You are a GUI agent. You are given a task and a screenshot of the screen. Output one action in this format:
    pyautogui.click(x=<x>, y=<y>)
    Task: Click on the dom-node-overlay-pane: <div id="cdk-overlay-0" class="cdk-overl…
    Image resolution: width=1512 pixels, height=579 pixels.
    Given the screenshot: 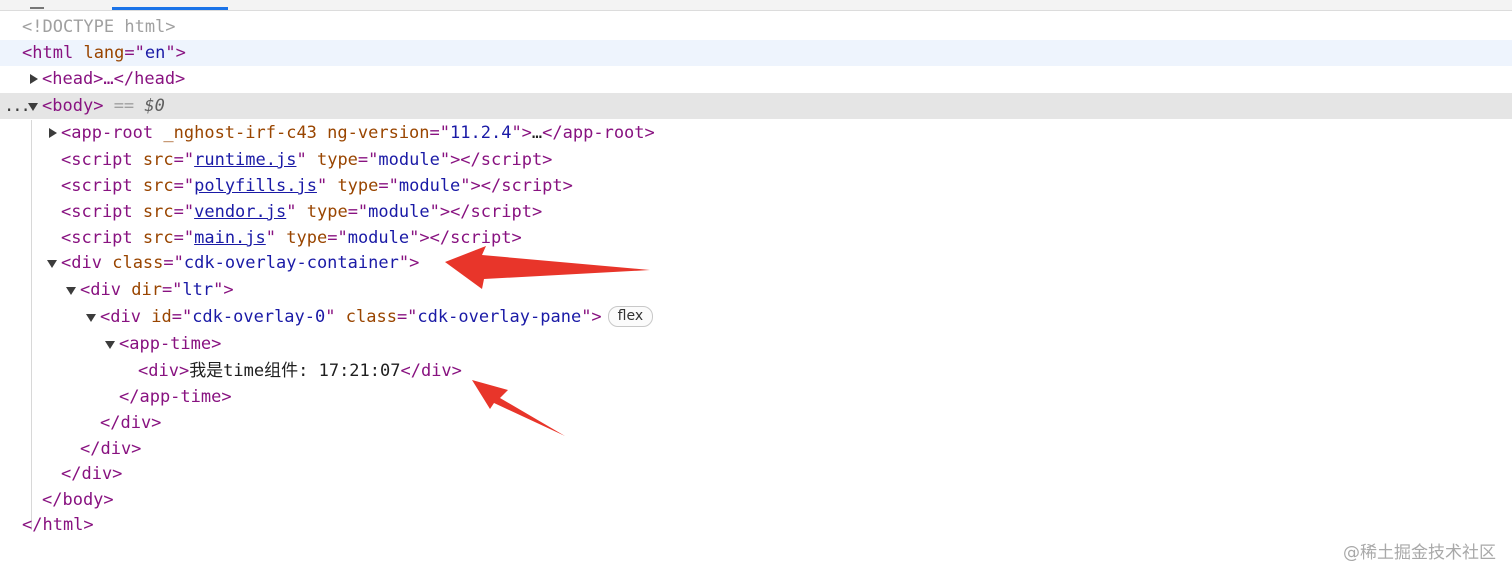 What is the action you would take?
    pyautogui.click(x=756, y=317)
    